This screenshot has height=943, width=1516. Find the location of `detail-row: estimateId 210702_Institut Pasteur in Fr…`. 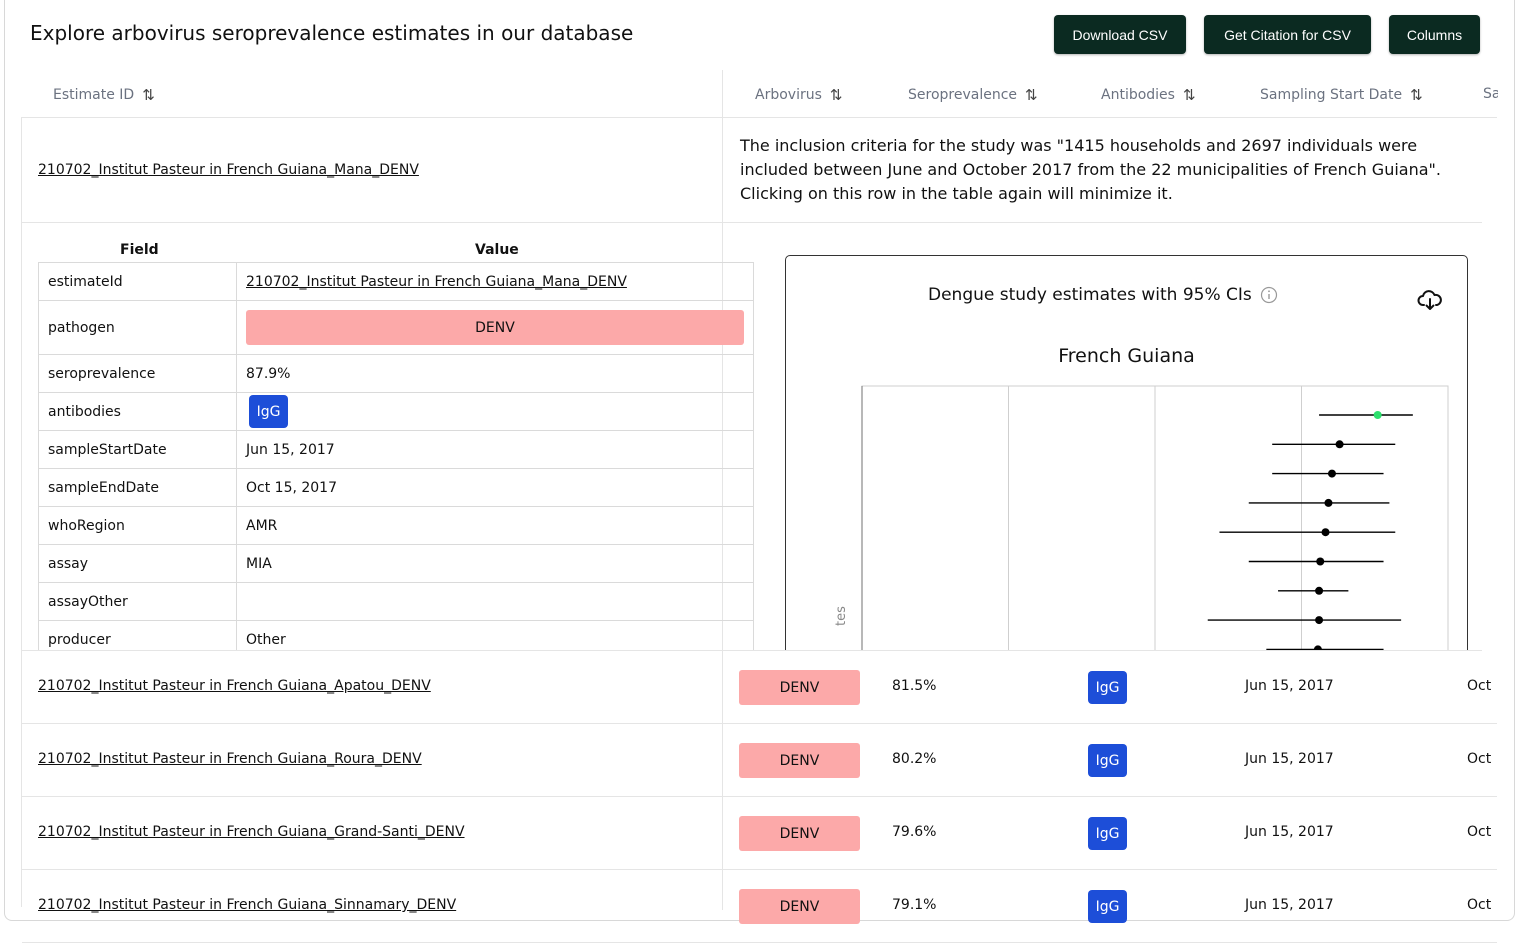

detail-row: estimateId 210702_Institut Pasteur in Fr… is located at coordinates (396, 281).